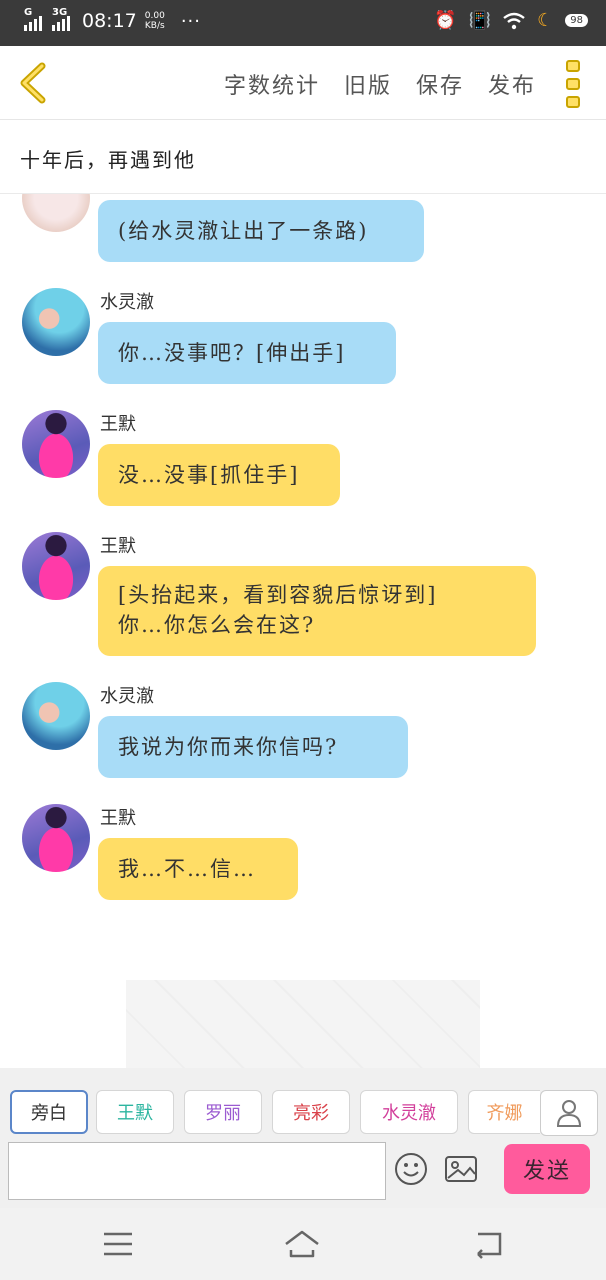 The width and height of the screenshot is (606, 1280). Describe the element at coordinates (247, 353) in the screenshot. I see `message-bubble: 你…没事吧？[伸出手]` at that location.